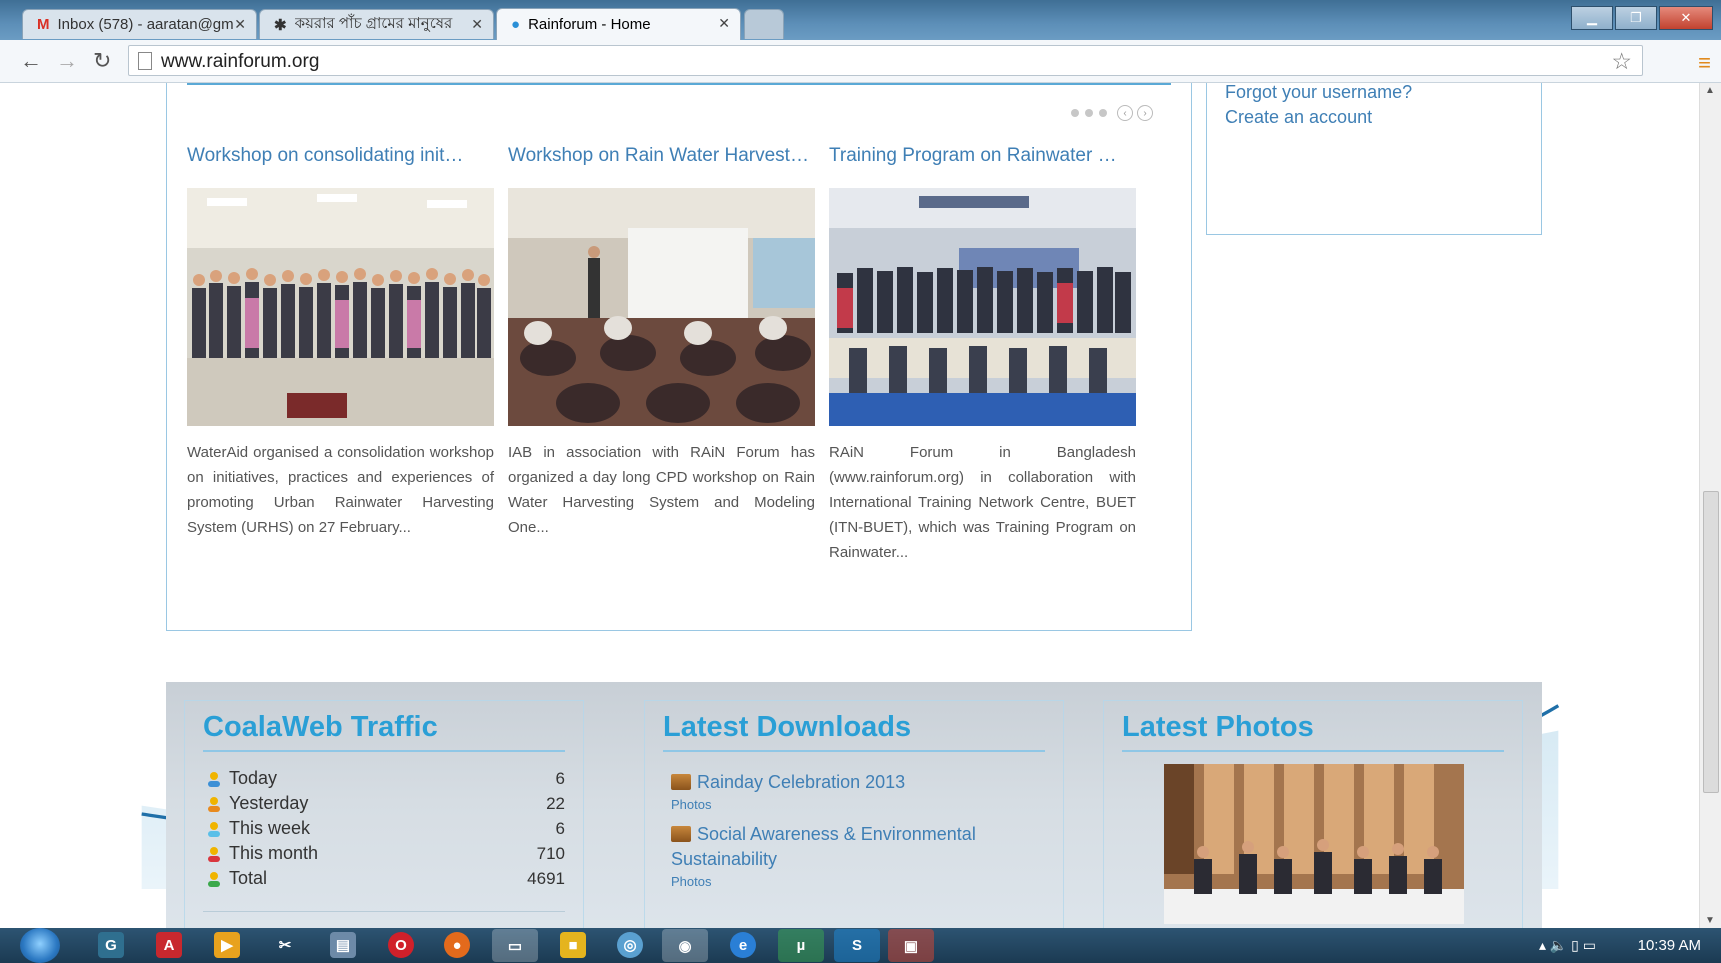  I want to click on photos-heading: Latest Photos, so click(1218, 727).